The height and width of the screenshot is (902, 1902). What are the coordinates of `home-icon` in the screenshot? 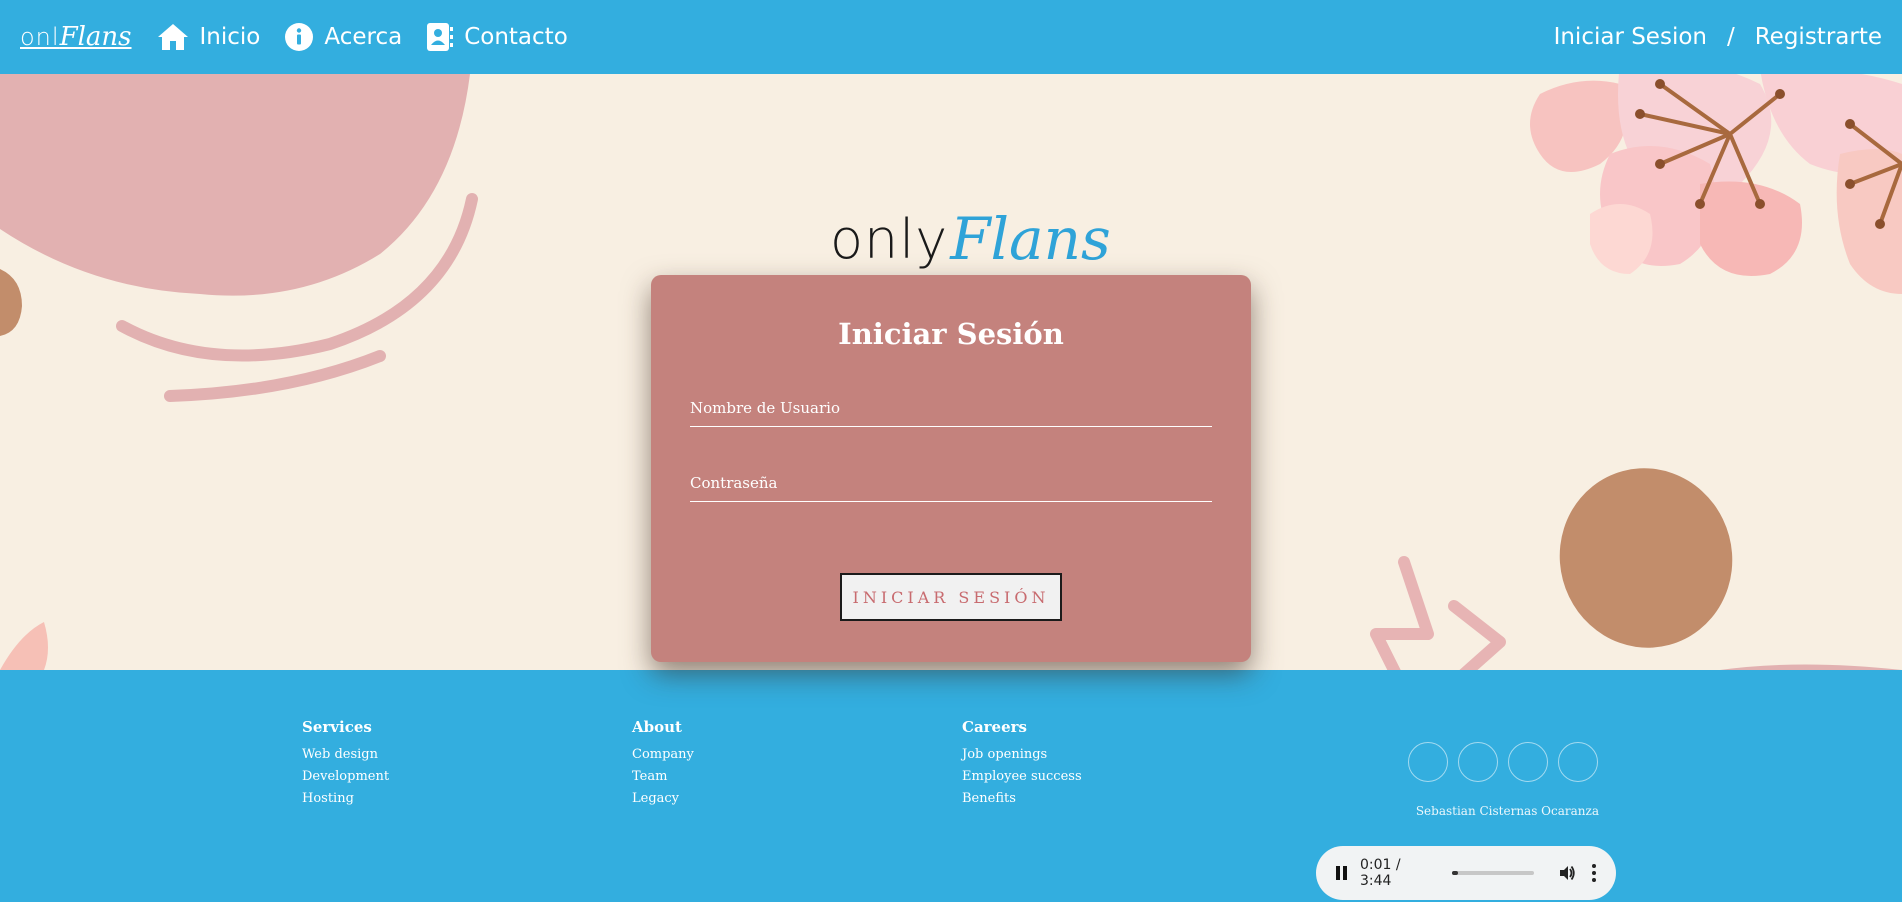 It's located at (172, 37).